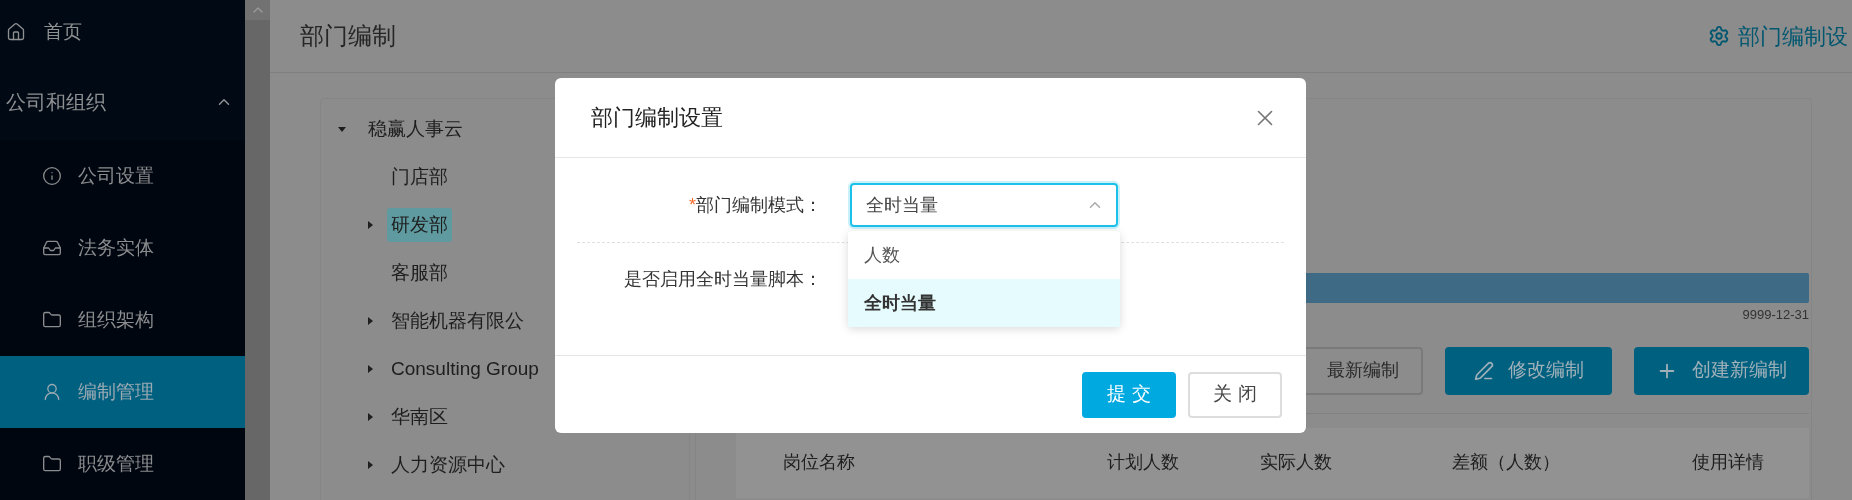 This screenshot has height=500, width=1852. What do you see at coordinates (419, 225) in the screenshot?
I see `tree-node: 研发部` at bounding box center [419, 225].